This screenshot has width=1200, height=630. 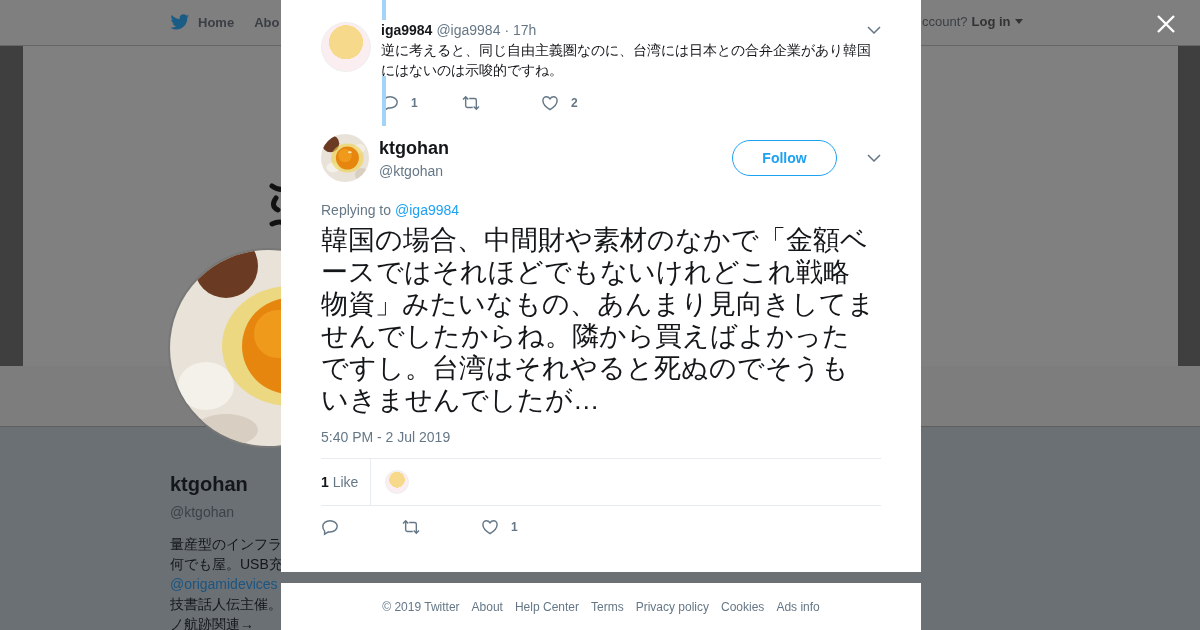 What do you see at coordinates (468, 30) in the screenshot?
I see `user-handle: @iga9984` at bounding box center [468, 30].